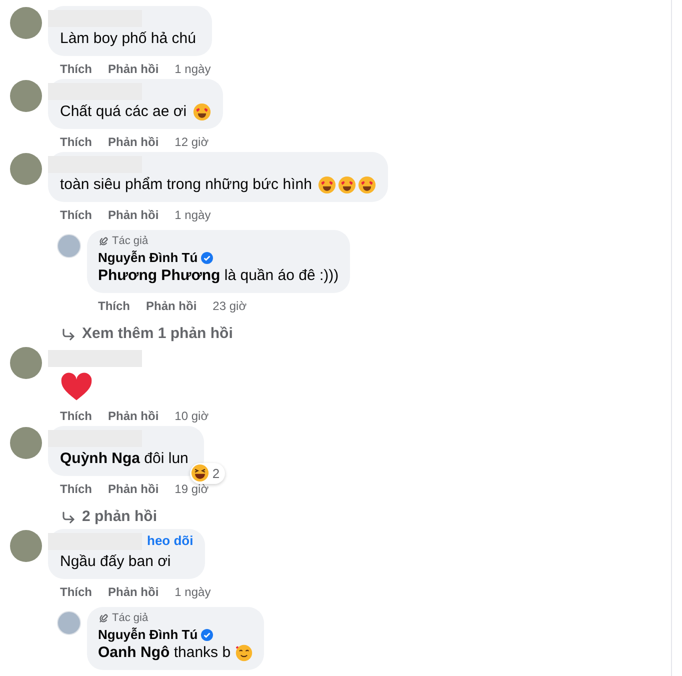 This screenshot has width=682, height=676. What do you see at coordinates (78, 517) in the screenshot?
I see `view-replies-link: 2 phản hồi` at bounding box center [78, 517].